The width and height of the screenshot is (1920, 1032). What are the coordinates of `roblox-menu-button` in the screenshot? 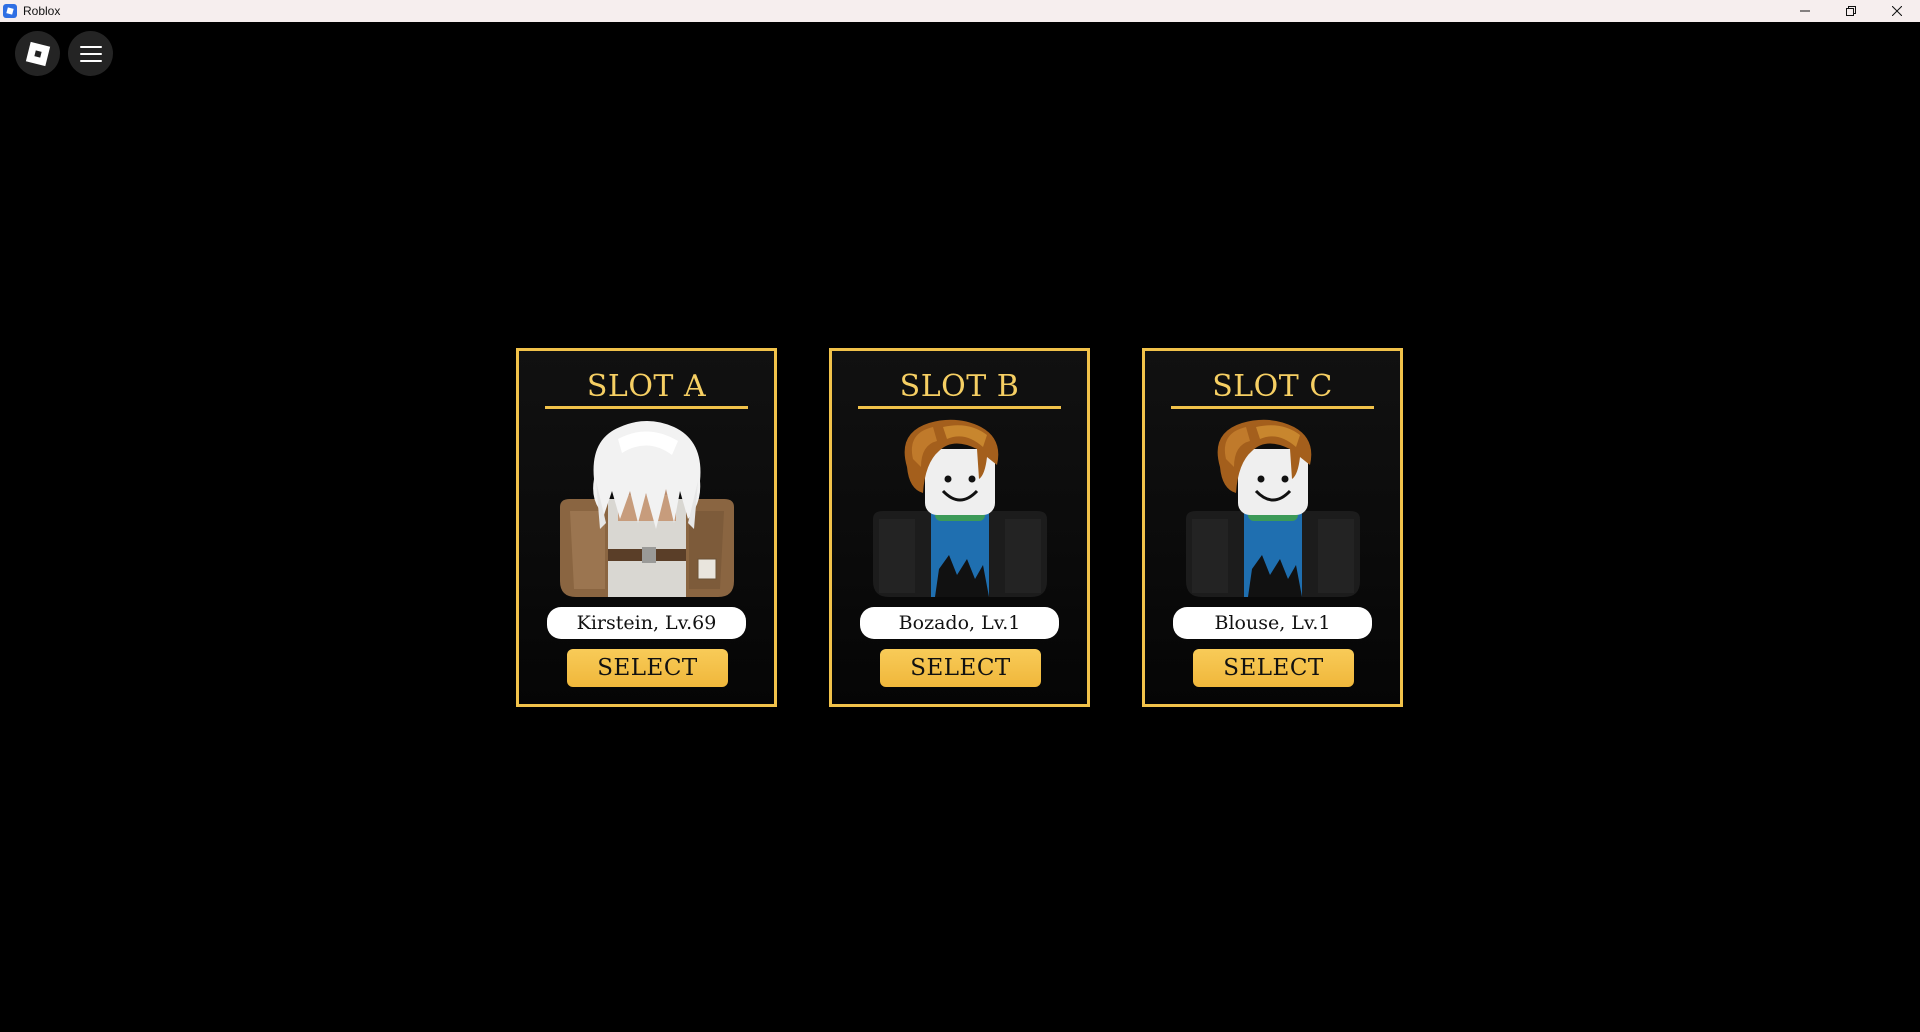 It's located at (37, 53).